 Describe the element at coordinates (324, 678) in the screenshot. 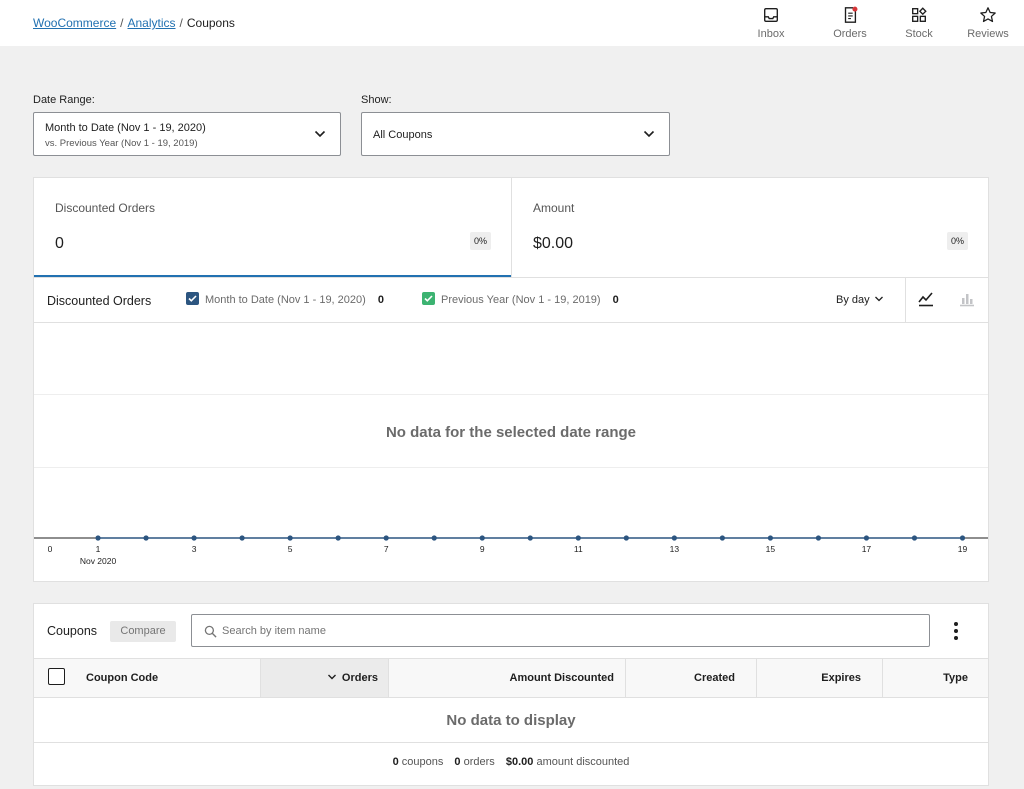

I see `column-header-orders: Orders` at that location.